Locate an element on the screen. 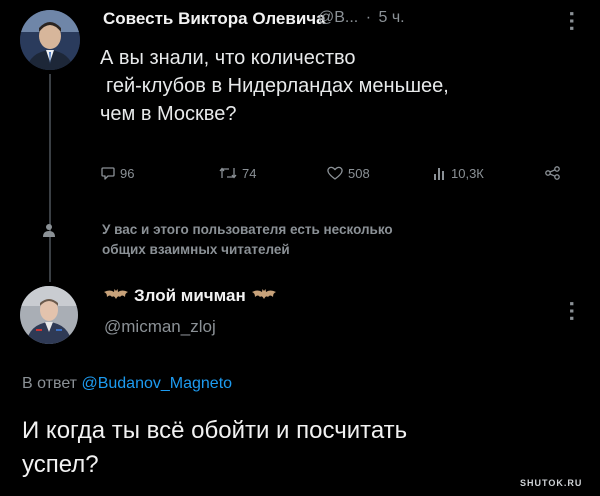  retweet-button: 74 is located at coordinates (237, 173).